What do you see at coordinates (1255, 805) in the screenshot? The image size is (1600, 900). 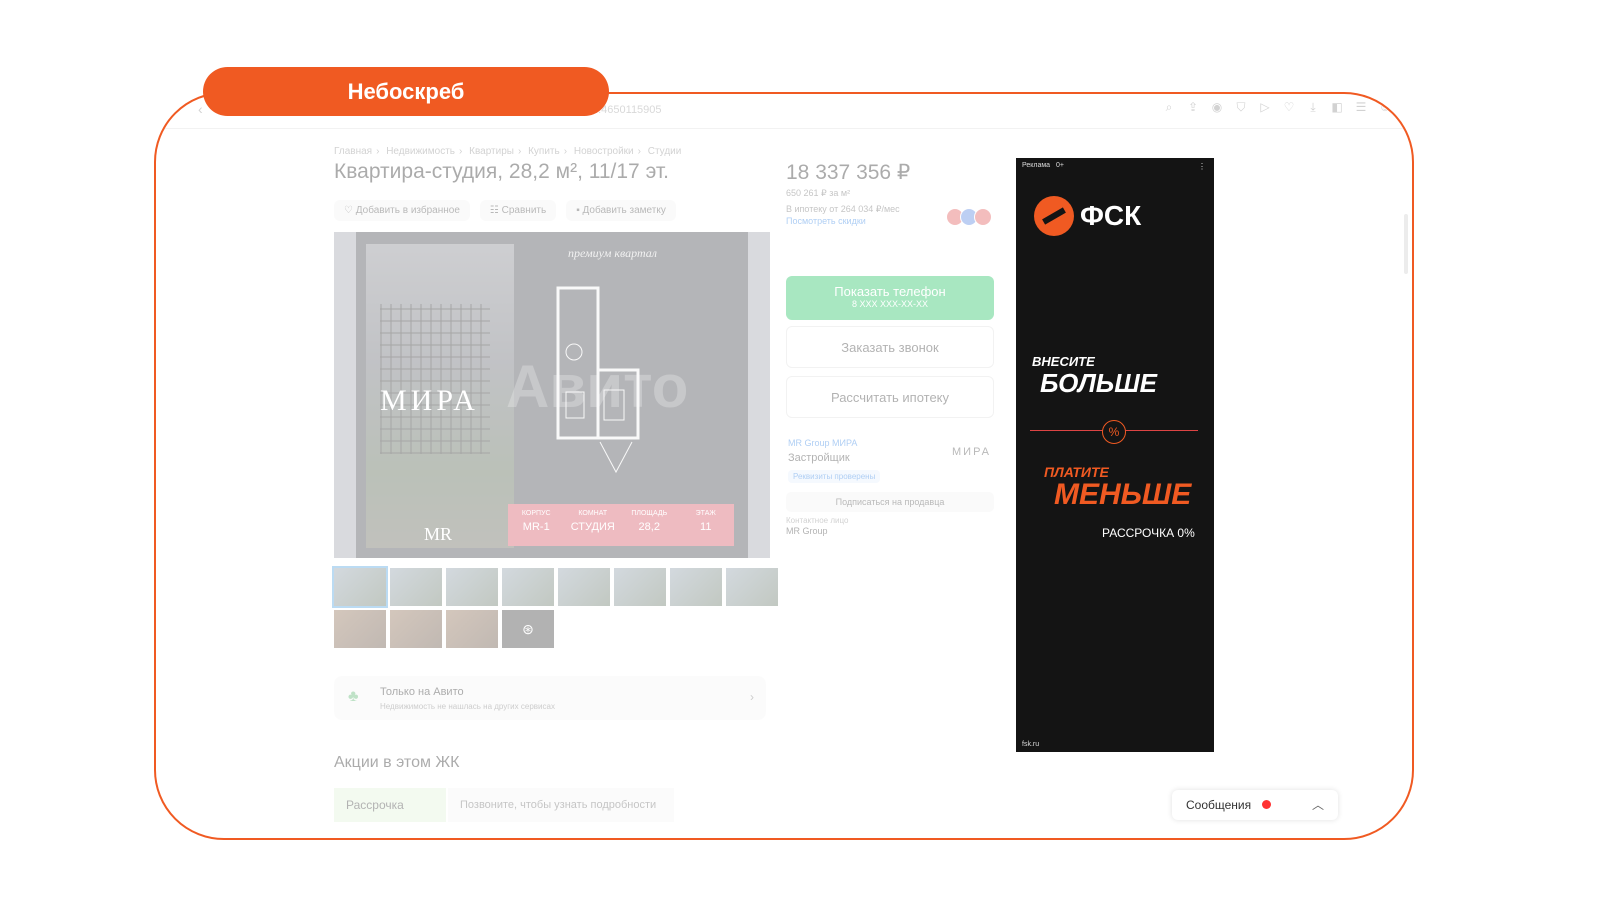 I see `messages-widget: Сообщения ︿` at bounding box center [1255, 805].